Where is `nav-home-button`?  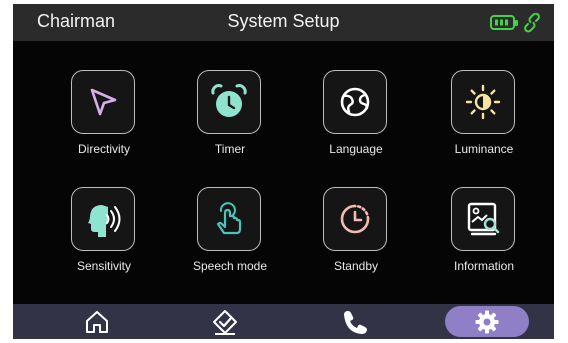 nav-home-button is located at coordinates (97, 321).